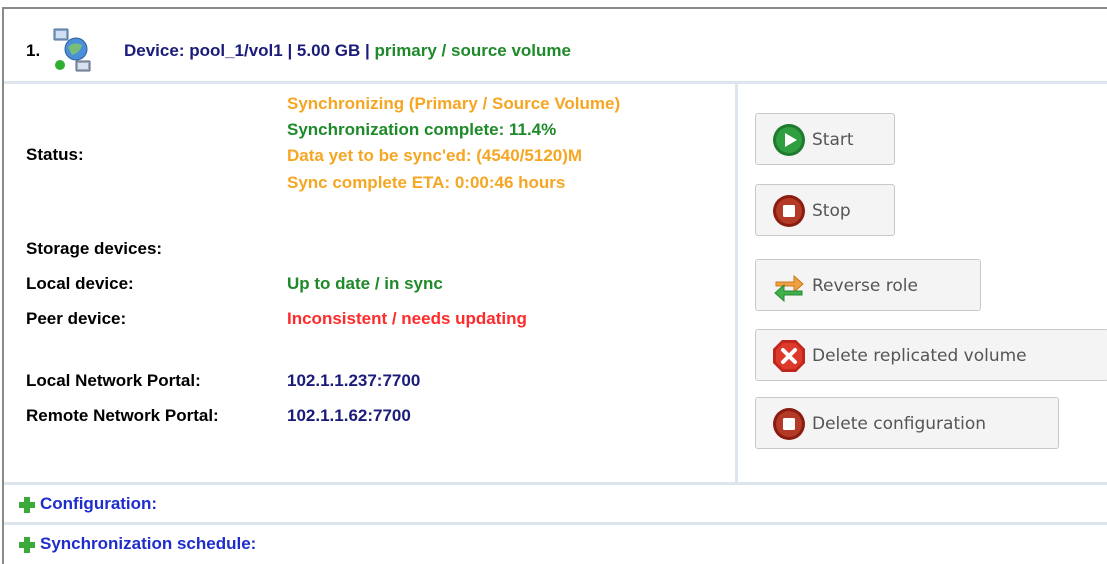 The image size is (1107, 564). What do you see at coordinates (831, 211) in the screenshot?
I see `stop-label: Stop` at bounding box center [831, 211].